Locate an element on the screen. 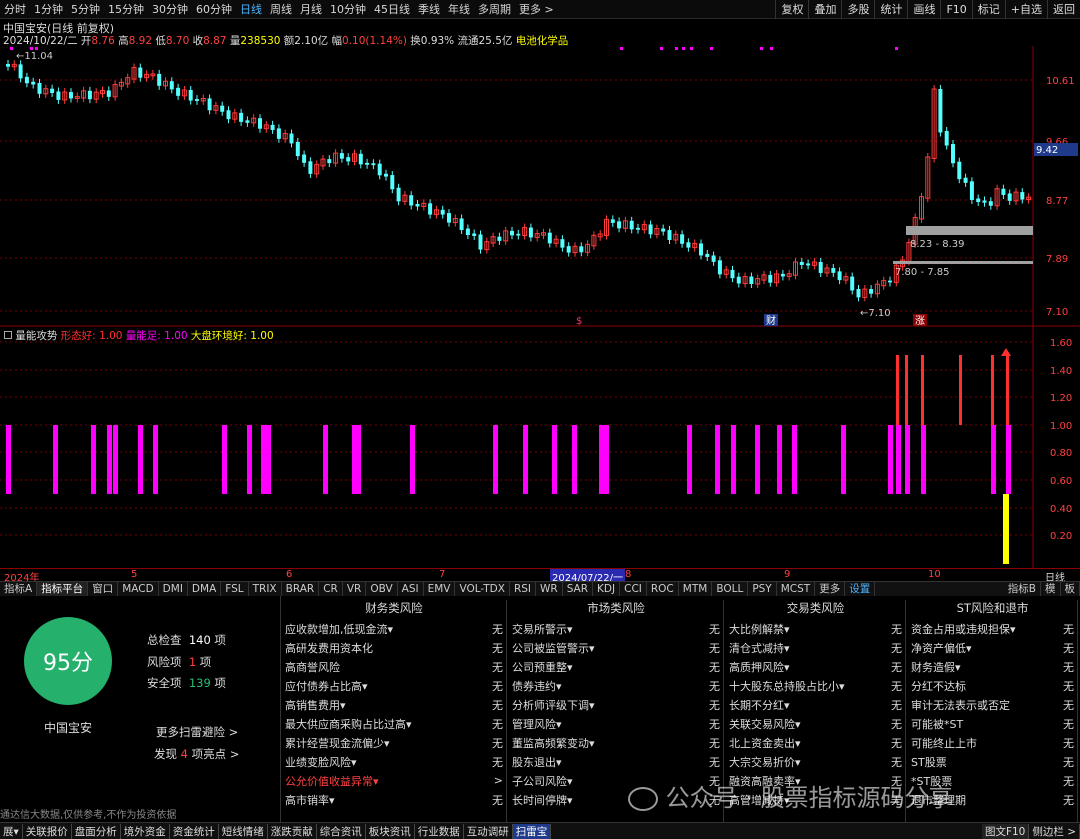 This screenshot has height=839, width=1080. indicator-tab-22: BOLL is located at coordinates (730, 589).